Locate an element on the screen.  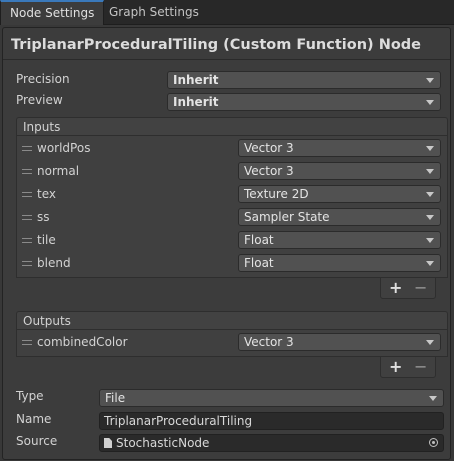
output-name: combinedColor is located at coordinates (82, 342).